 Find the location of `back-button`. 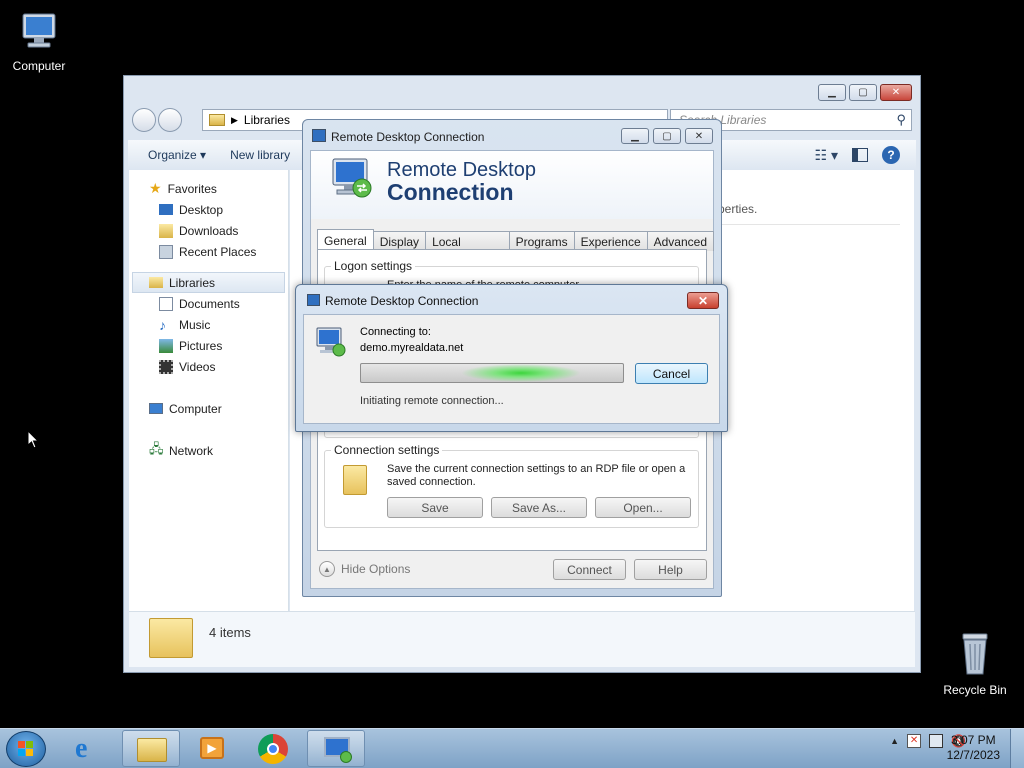

back-button is located at coordinates (144, 120).